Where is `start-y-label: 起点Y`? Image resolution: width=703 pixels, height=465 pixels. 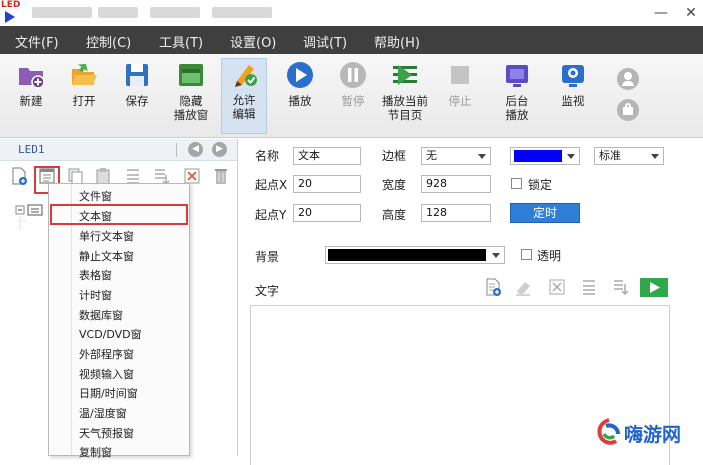
start-y-label: 起点Y is located at coordinates (271, 215).